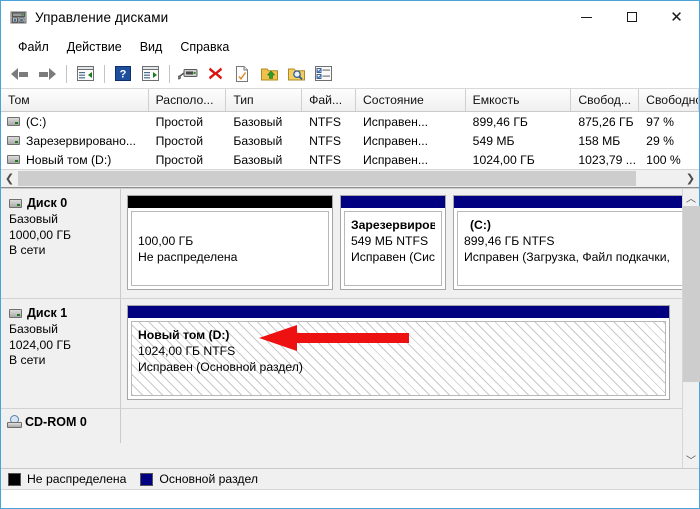  I want to click on disk-icon, so click(15, 313).